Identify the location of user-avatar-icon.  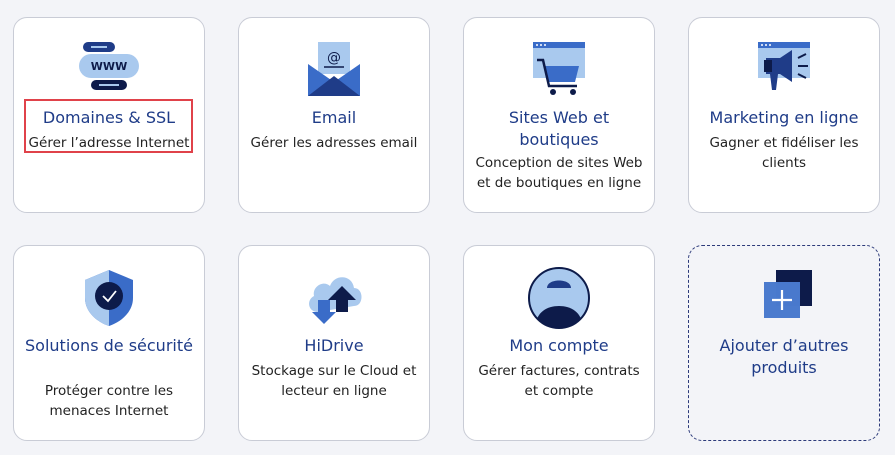
(559, 298).